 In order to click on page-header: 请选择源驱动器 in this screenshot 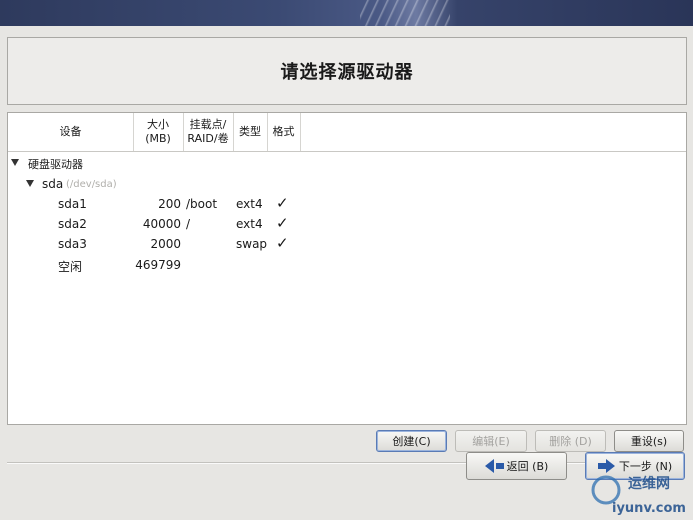, I will do `click(347, 71)`.